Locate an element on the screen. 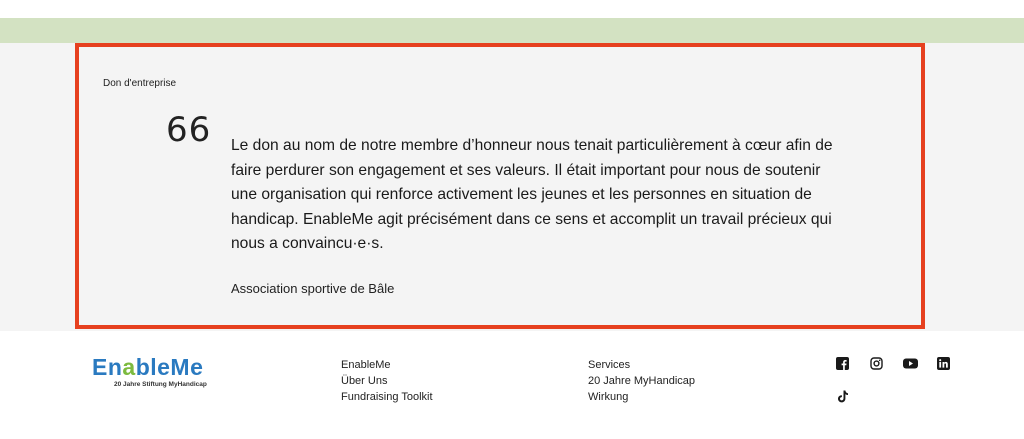  footer-link-ueber-uns: Über Uns is located at coordinates (387, 381).